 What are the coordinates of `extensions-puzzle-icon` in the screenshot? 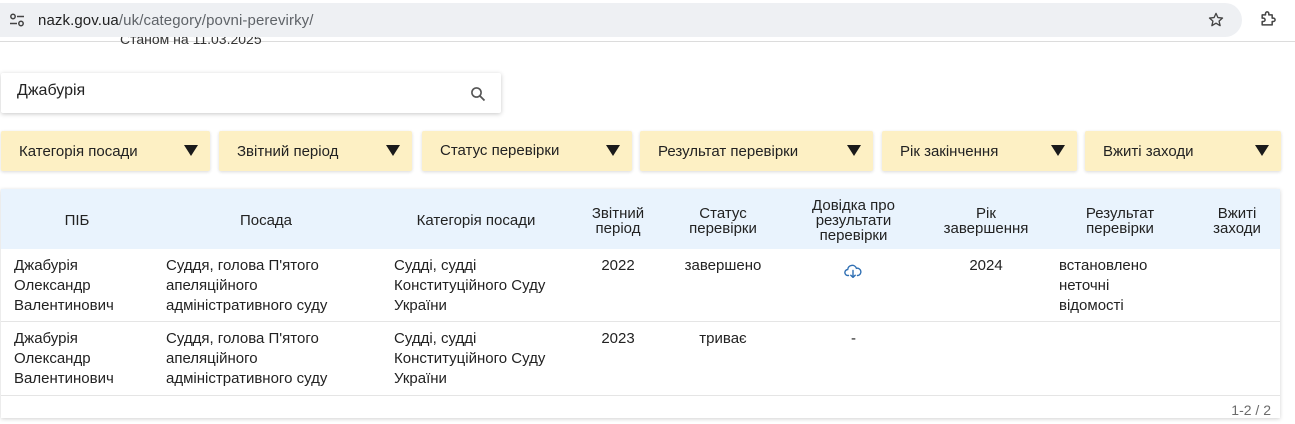 It's located at (1268, 19).